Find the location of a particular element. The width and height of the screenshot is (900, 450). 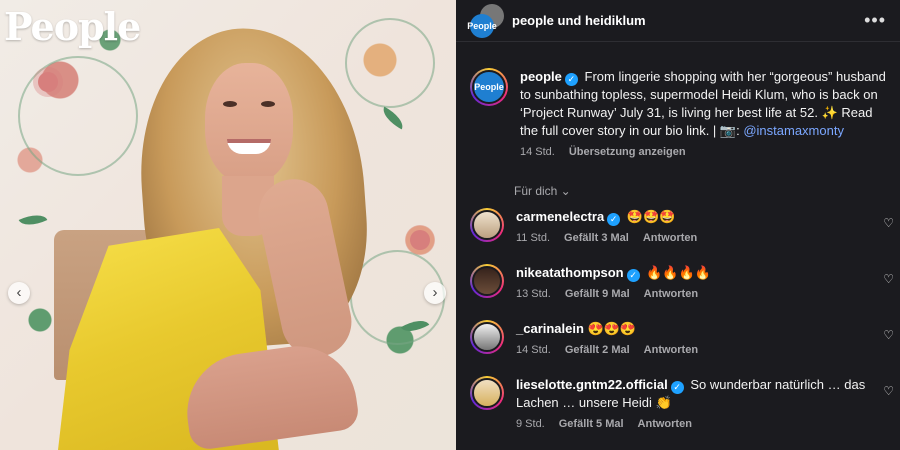

comment-time: 13 Std. is located at coordinates (533, 294).